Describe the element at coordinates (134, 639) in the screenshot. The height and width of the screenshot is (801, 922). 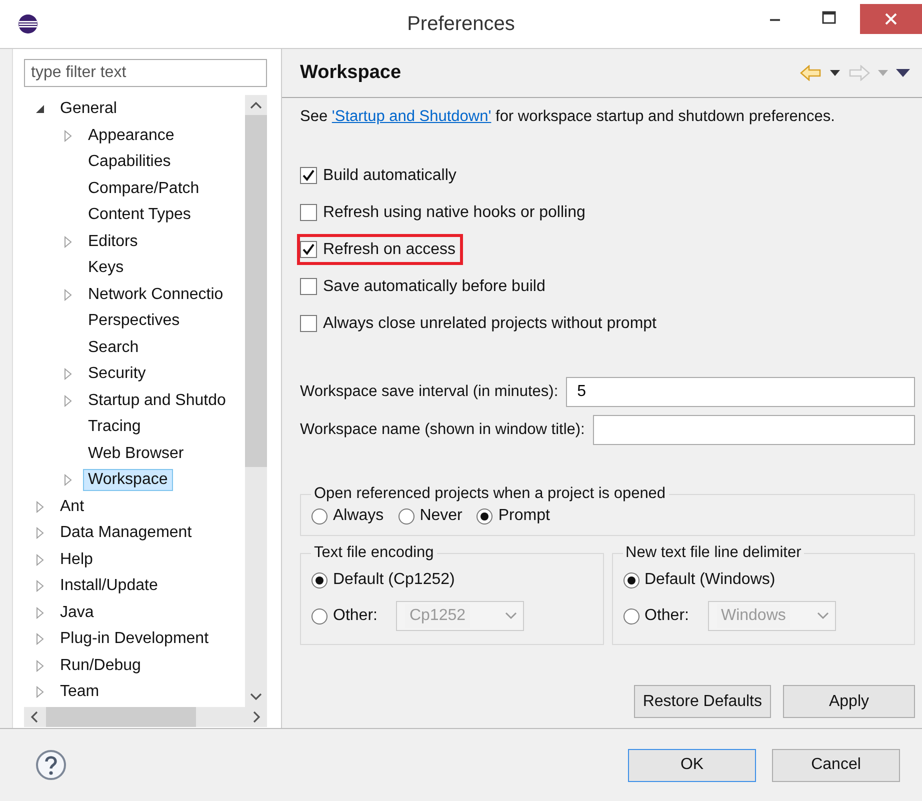
I see `tree-item: Plug-in Development` at that location.